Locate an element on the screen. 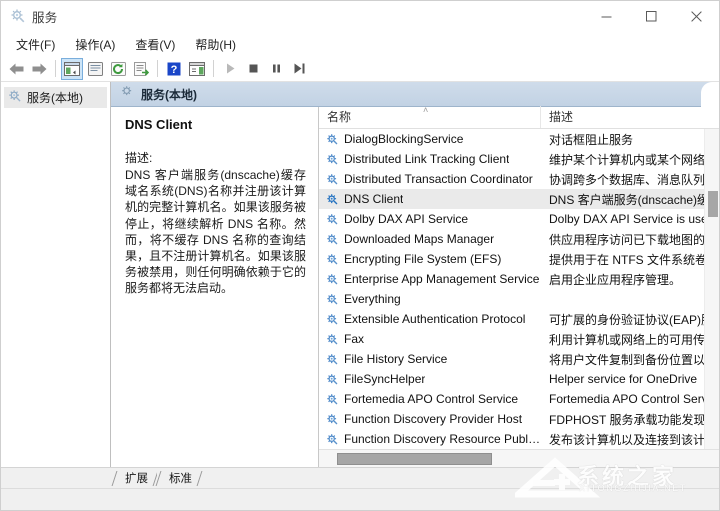  cell-service-name: Extensible Authentication Protocol is located at coordinates (430, 319).